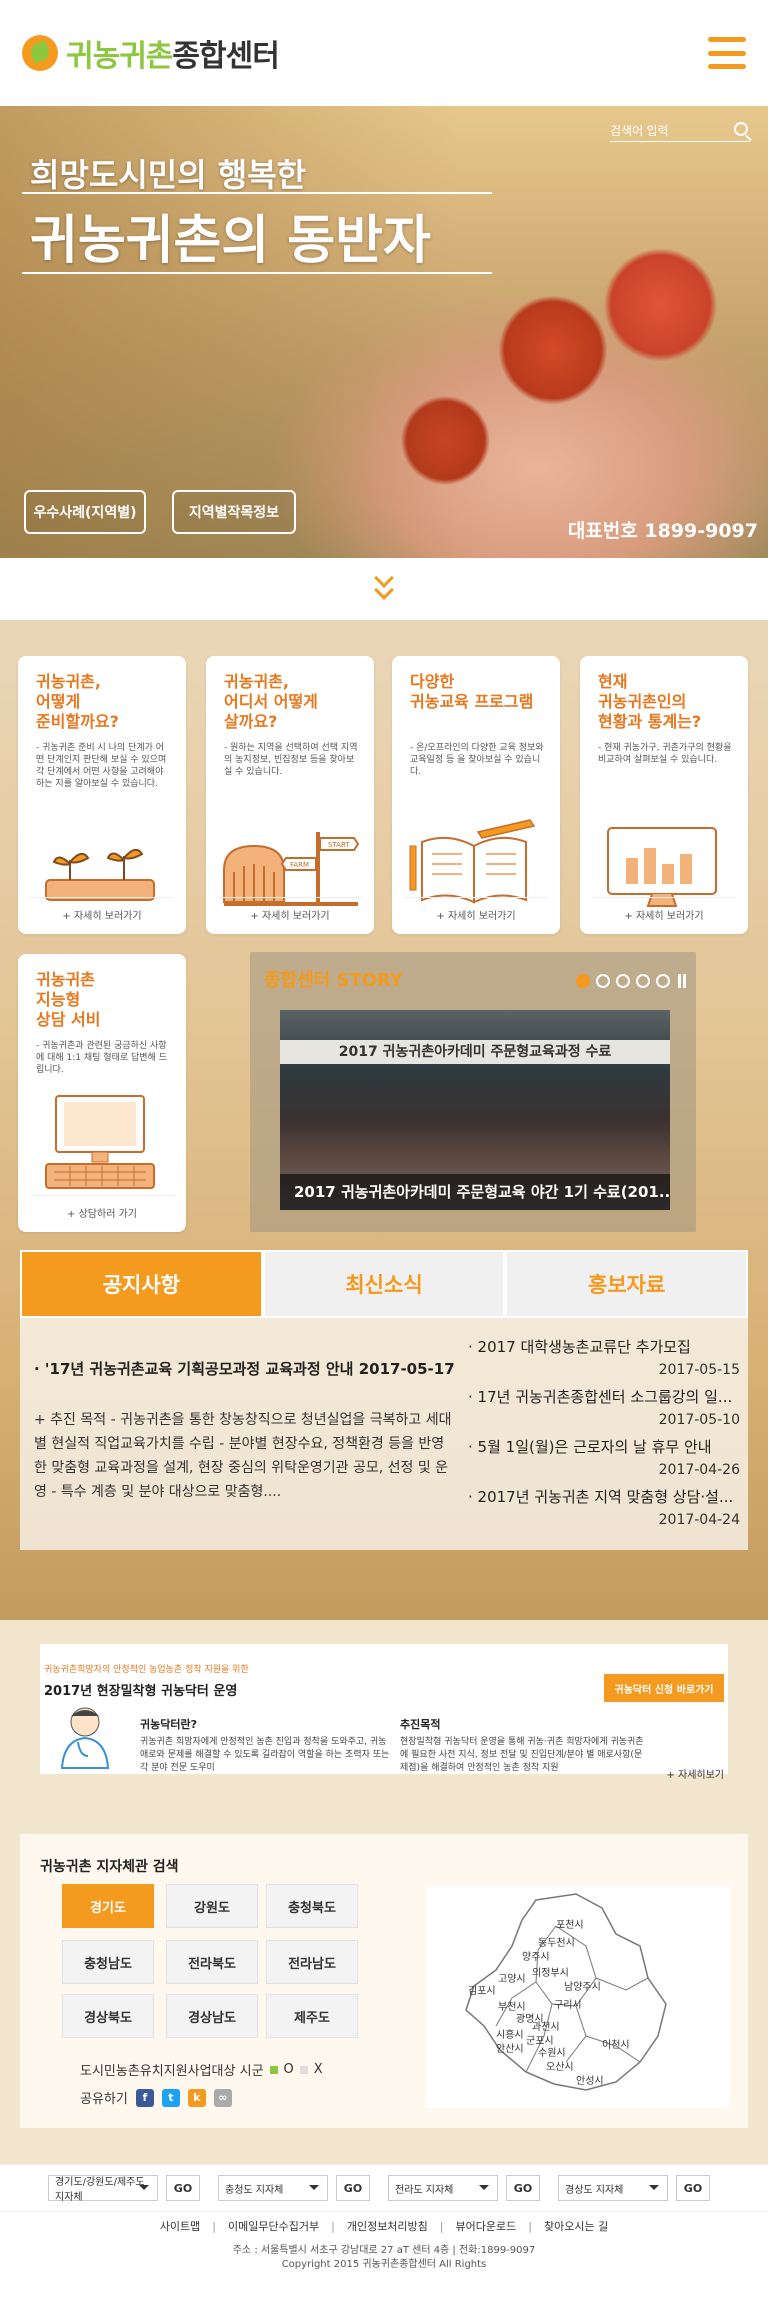  What do you see at coordinates (222, 2097) in the screenshot?
I see `link-icon: ∞` at bounding box center [222, 2097].